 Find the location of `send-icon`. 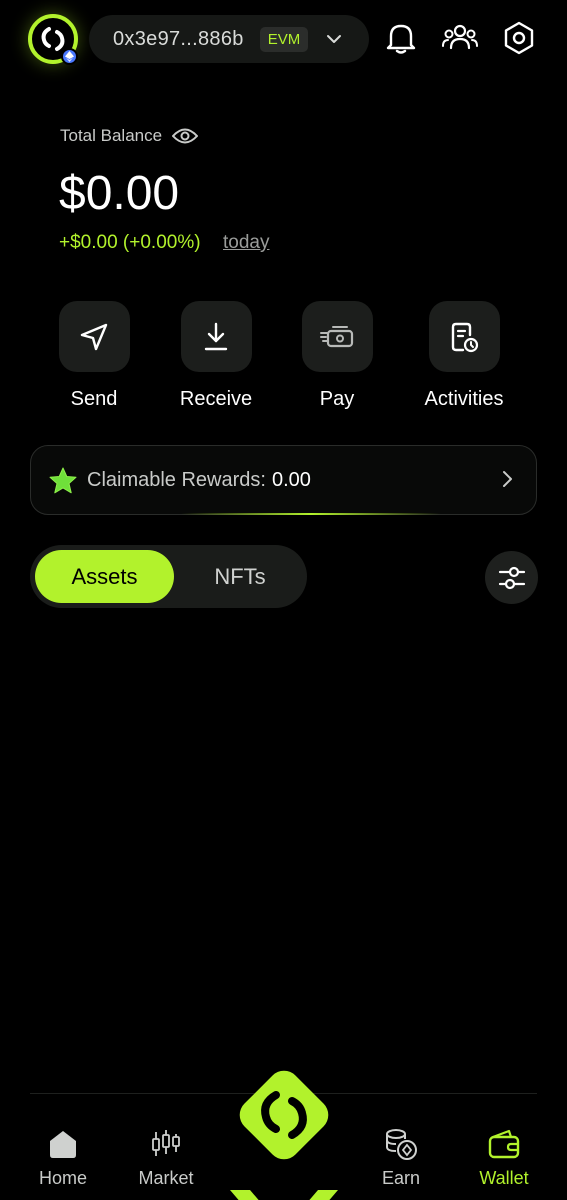

send-icon is located at coordinates (94, 336).